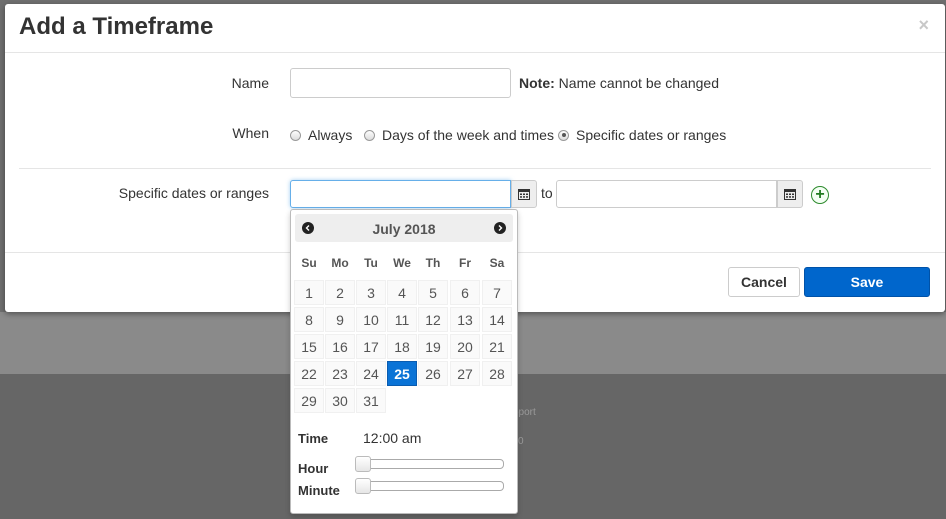 Image resolution: width=946 pixels, height=519 pixels. What do you see at coordinates (475, 168) in the screenshot?
I see `section-divider` at bounding box center [475, 168].